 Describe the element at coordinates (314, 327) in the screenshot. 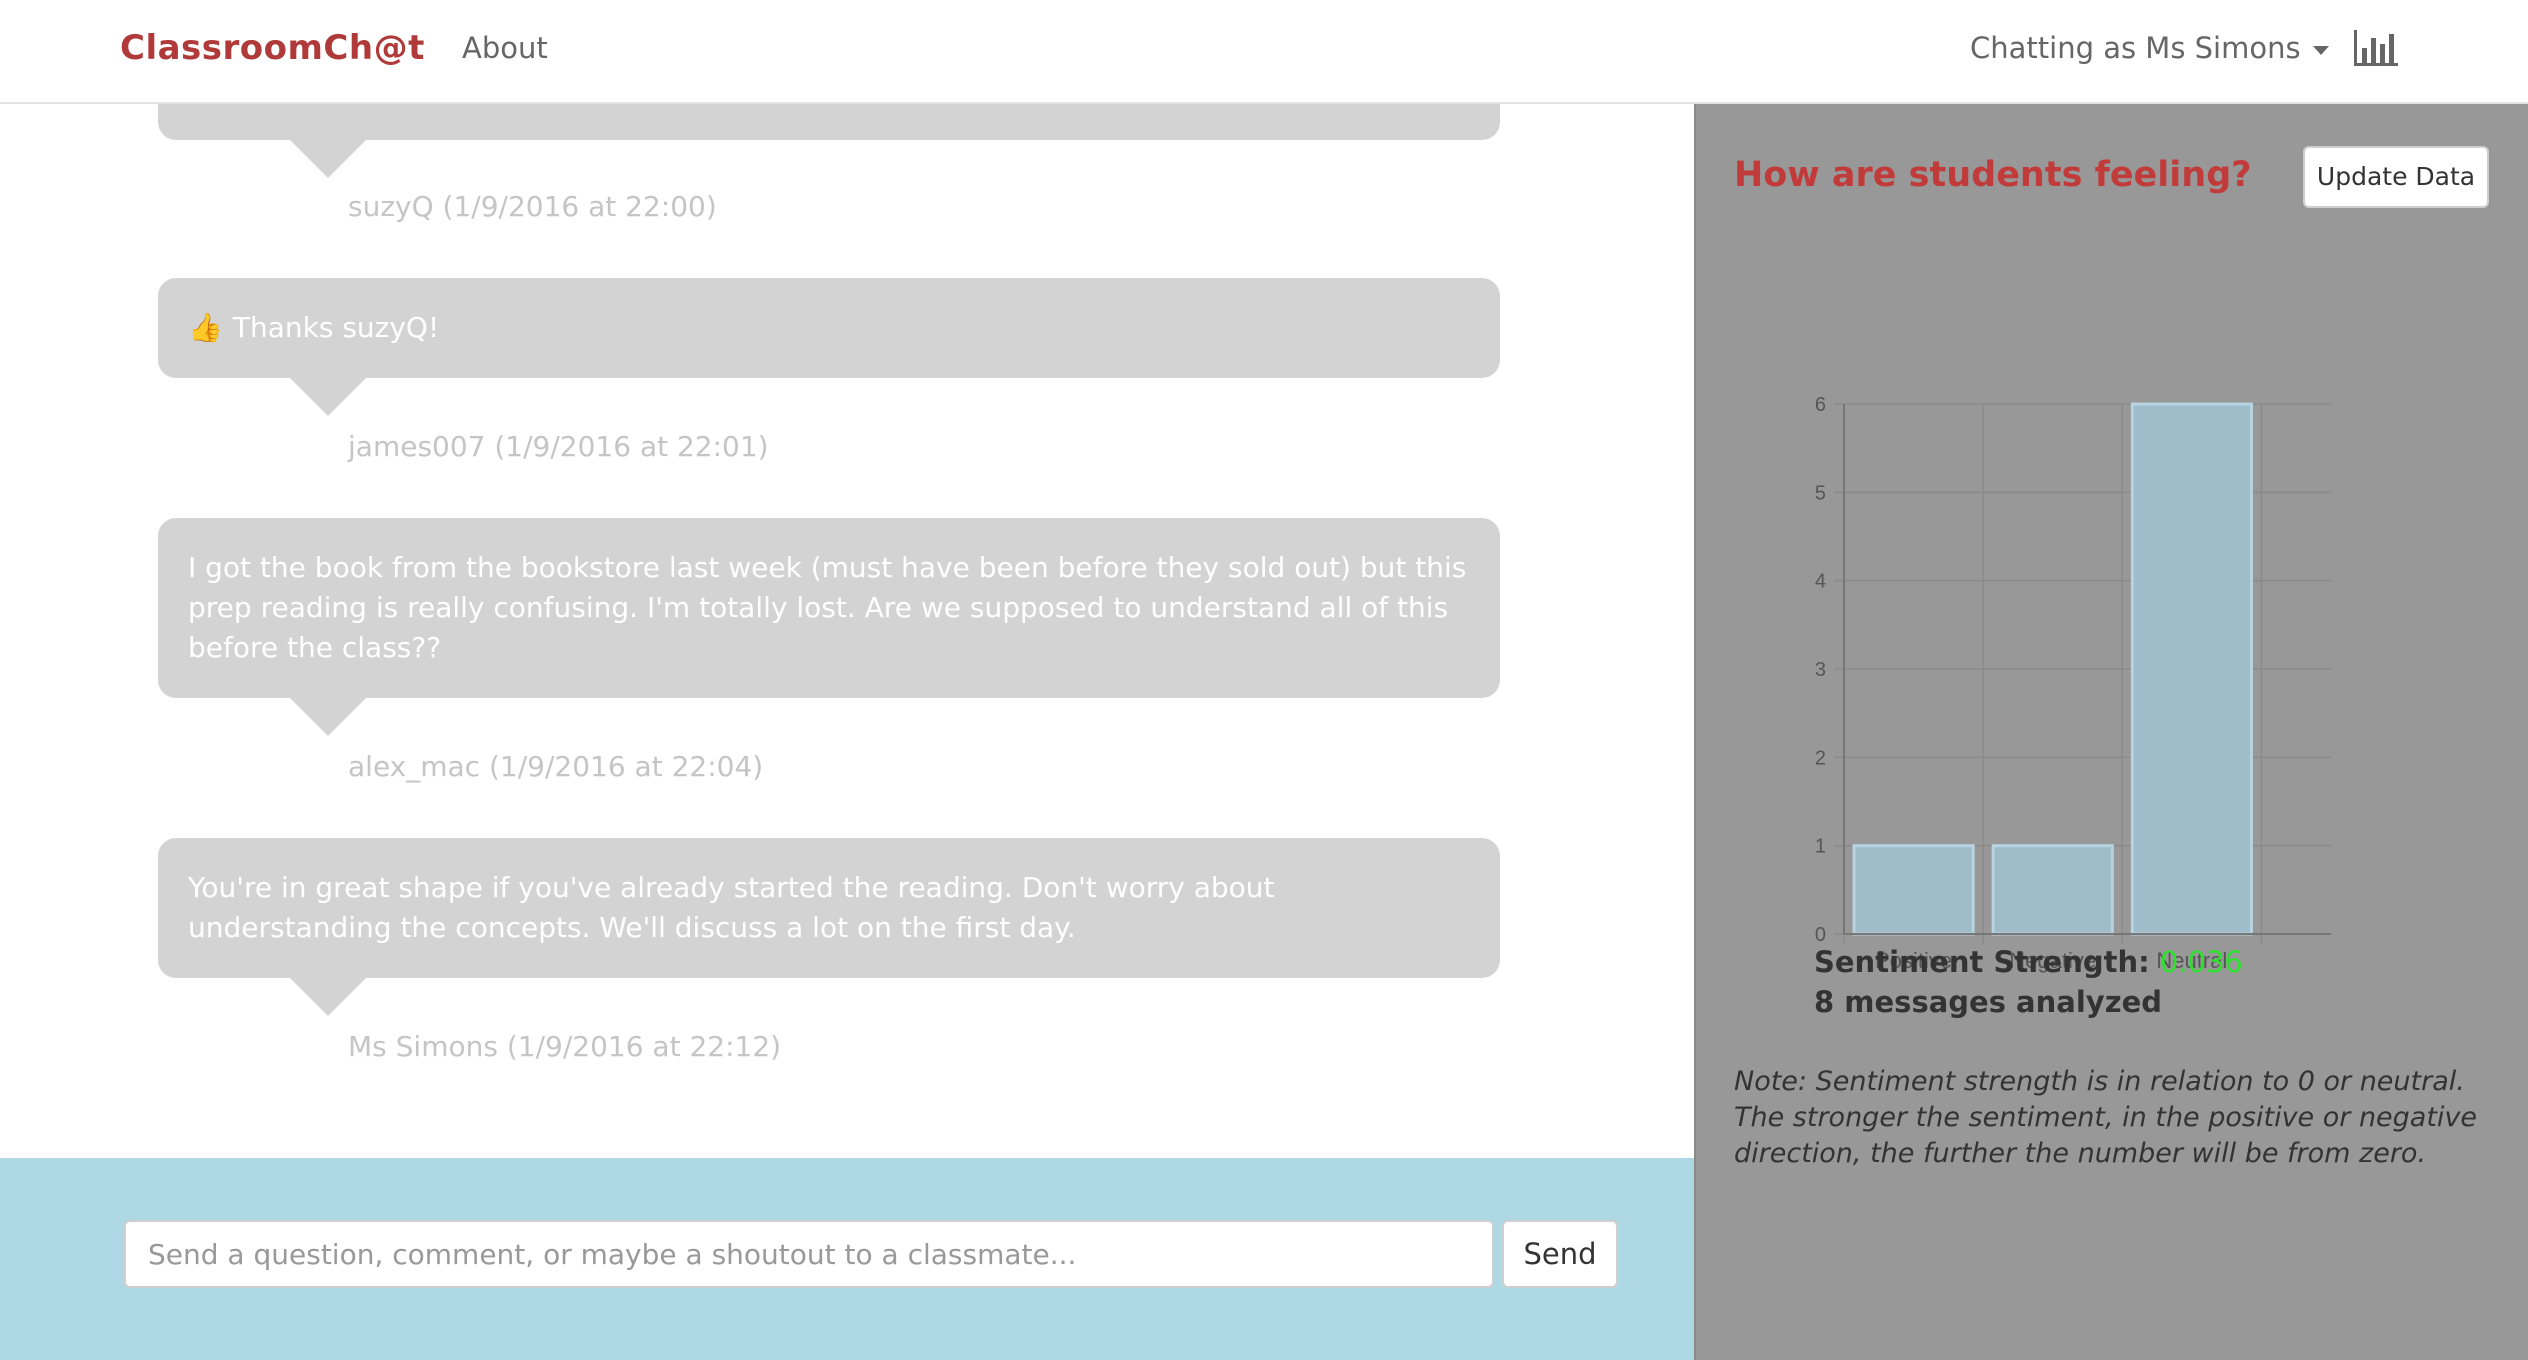

I see `message-text: 👍 Thanks suzyQ!` at that location.